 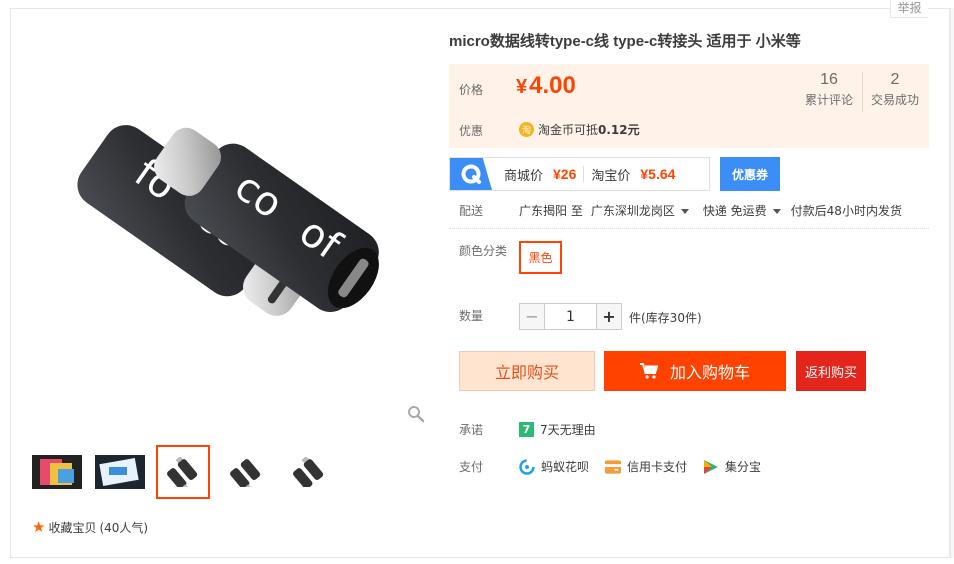 What do you see at coordinates (732, 466) in the screenshot?
I see `payment-jifenbao: 集分宝` at bounding box center [732, 466].